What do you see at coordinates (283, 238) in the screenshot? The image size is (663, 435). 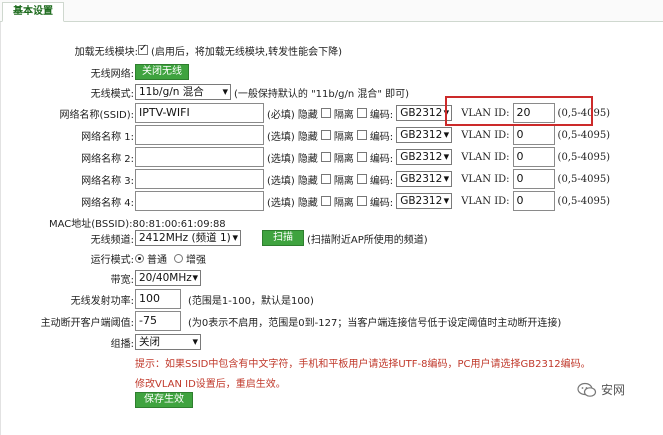 I see `scan-button: 扫描` at bounding box center [283, 238].